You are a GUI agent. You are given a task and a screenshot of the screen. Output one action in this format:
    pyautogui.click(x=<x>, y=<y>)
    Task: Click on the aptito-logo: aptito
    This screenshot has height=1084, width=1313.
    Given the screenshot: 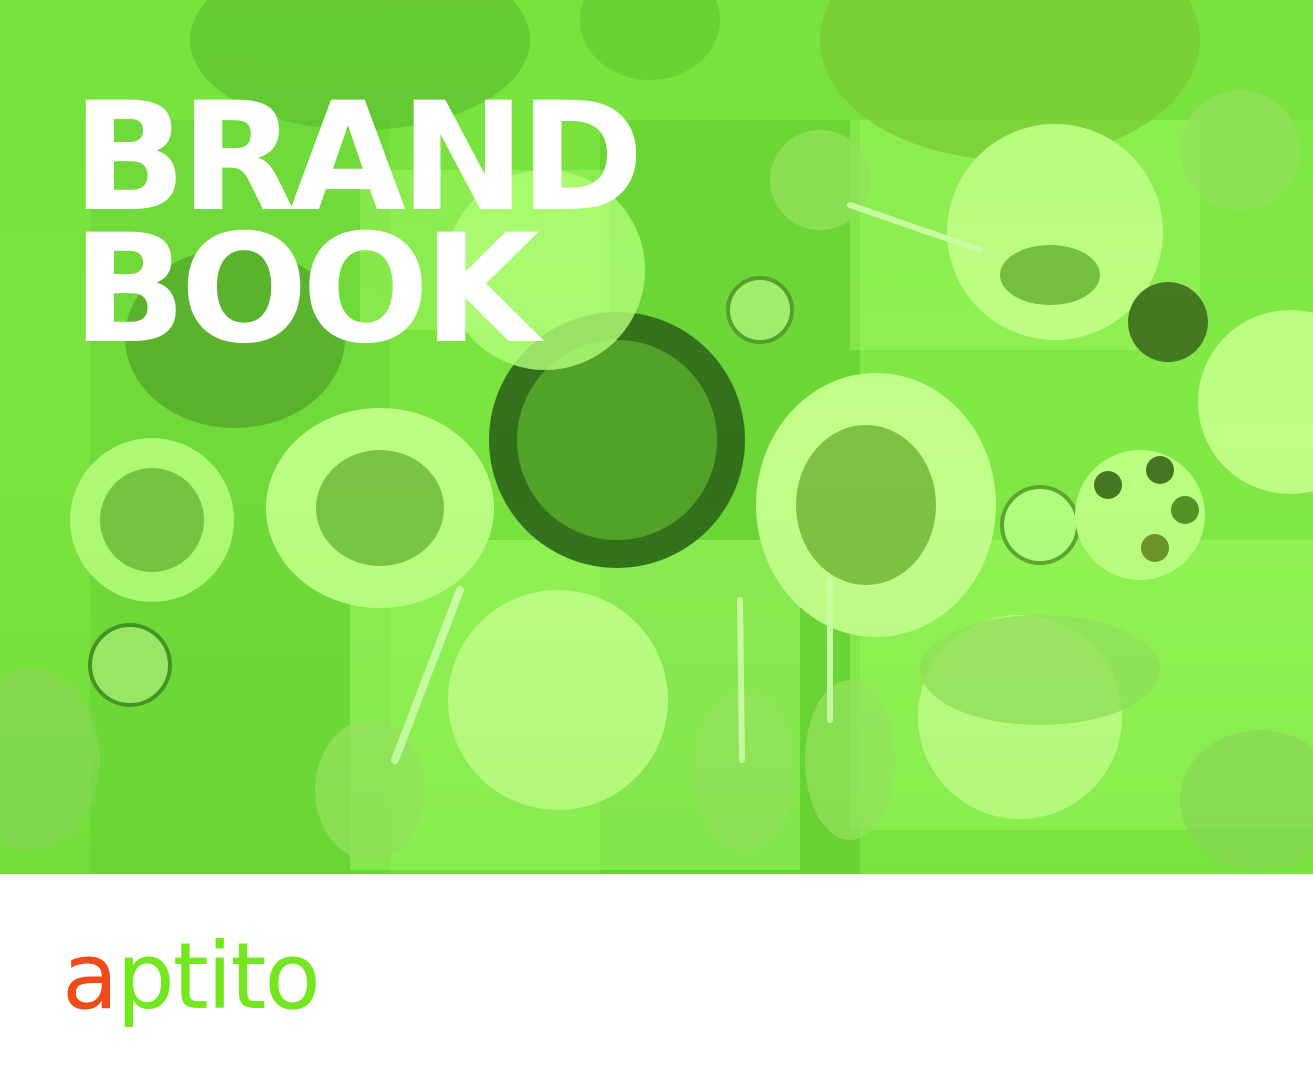 What is the action you would take?
    pyautogui.click(x=191, y=977)
    